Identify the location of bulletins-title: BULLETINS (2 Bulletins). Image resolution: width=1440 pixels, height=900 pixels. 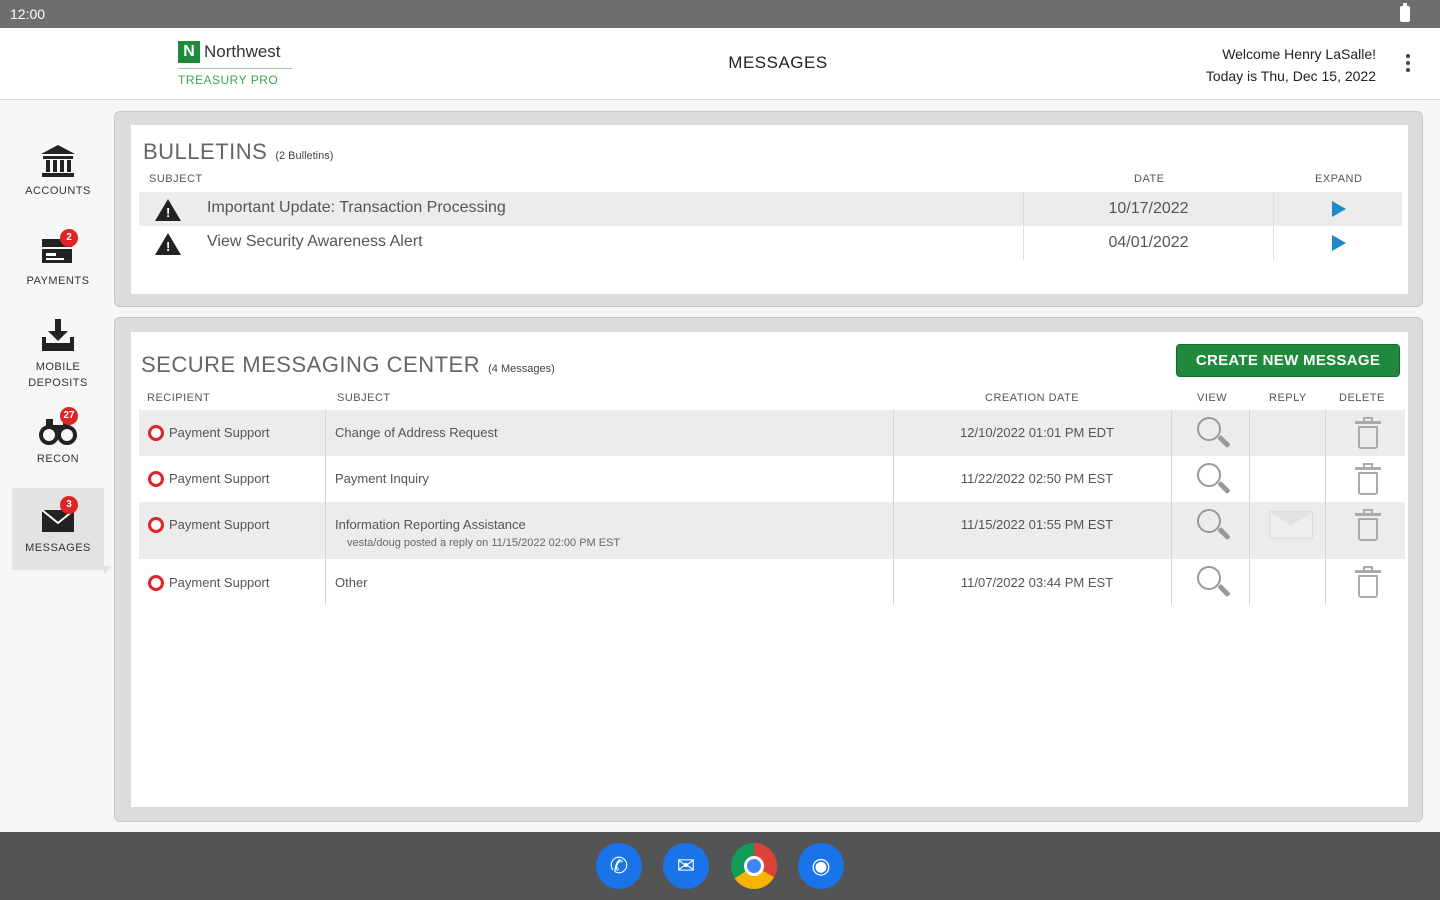
(238, 151).